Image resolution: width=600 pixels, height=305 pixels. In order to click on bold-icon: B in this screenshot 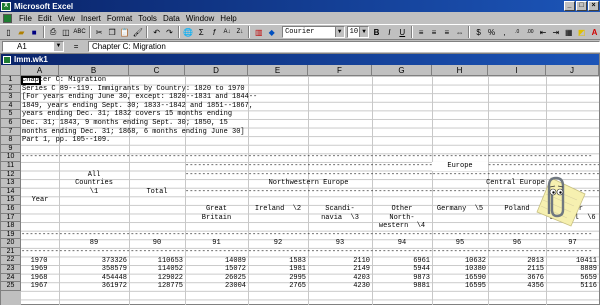, I will do `click(376, 32)`.